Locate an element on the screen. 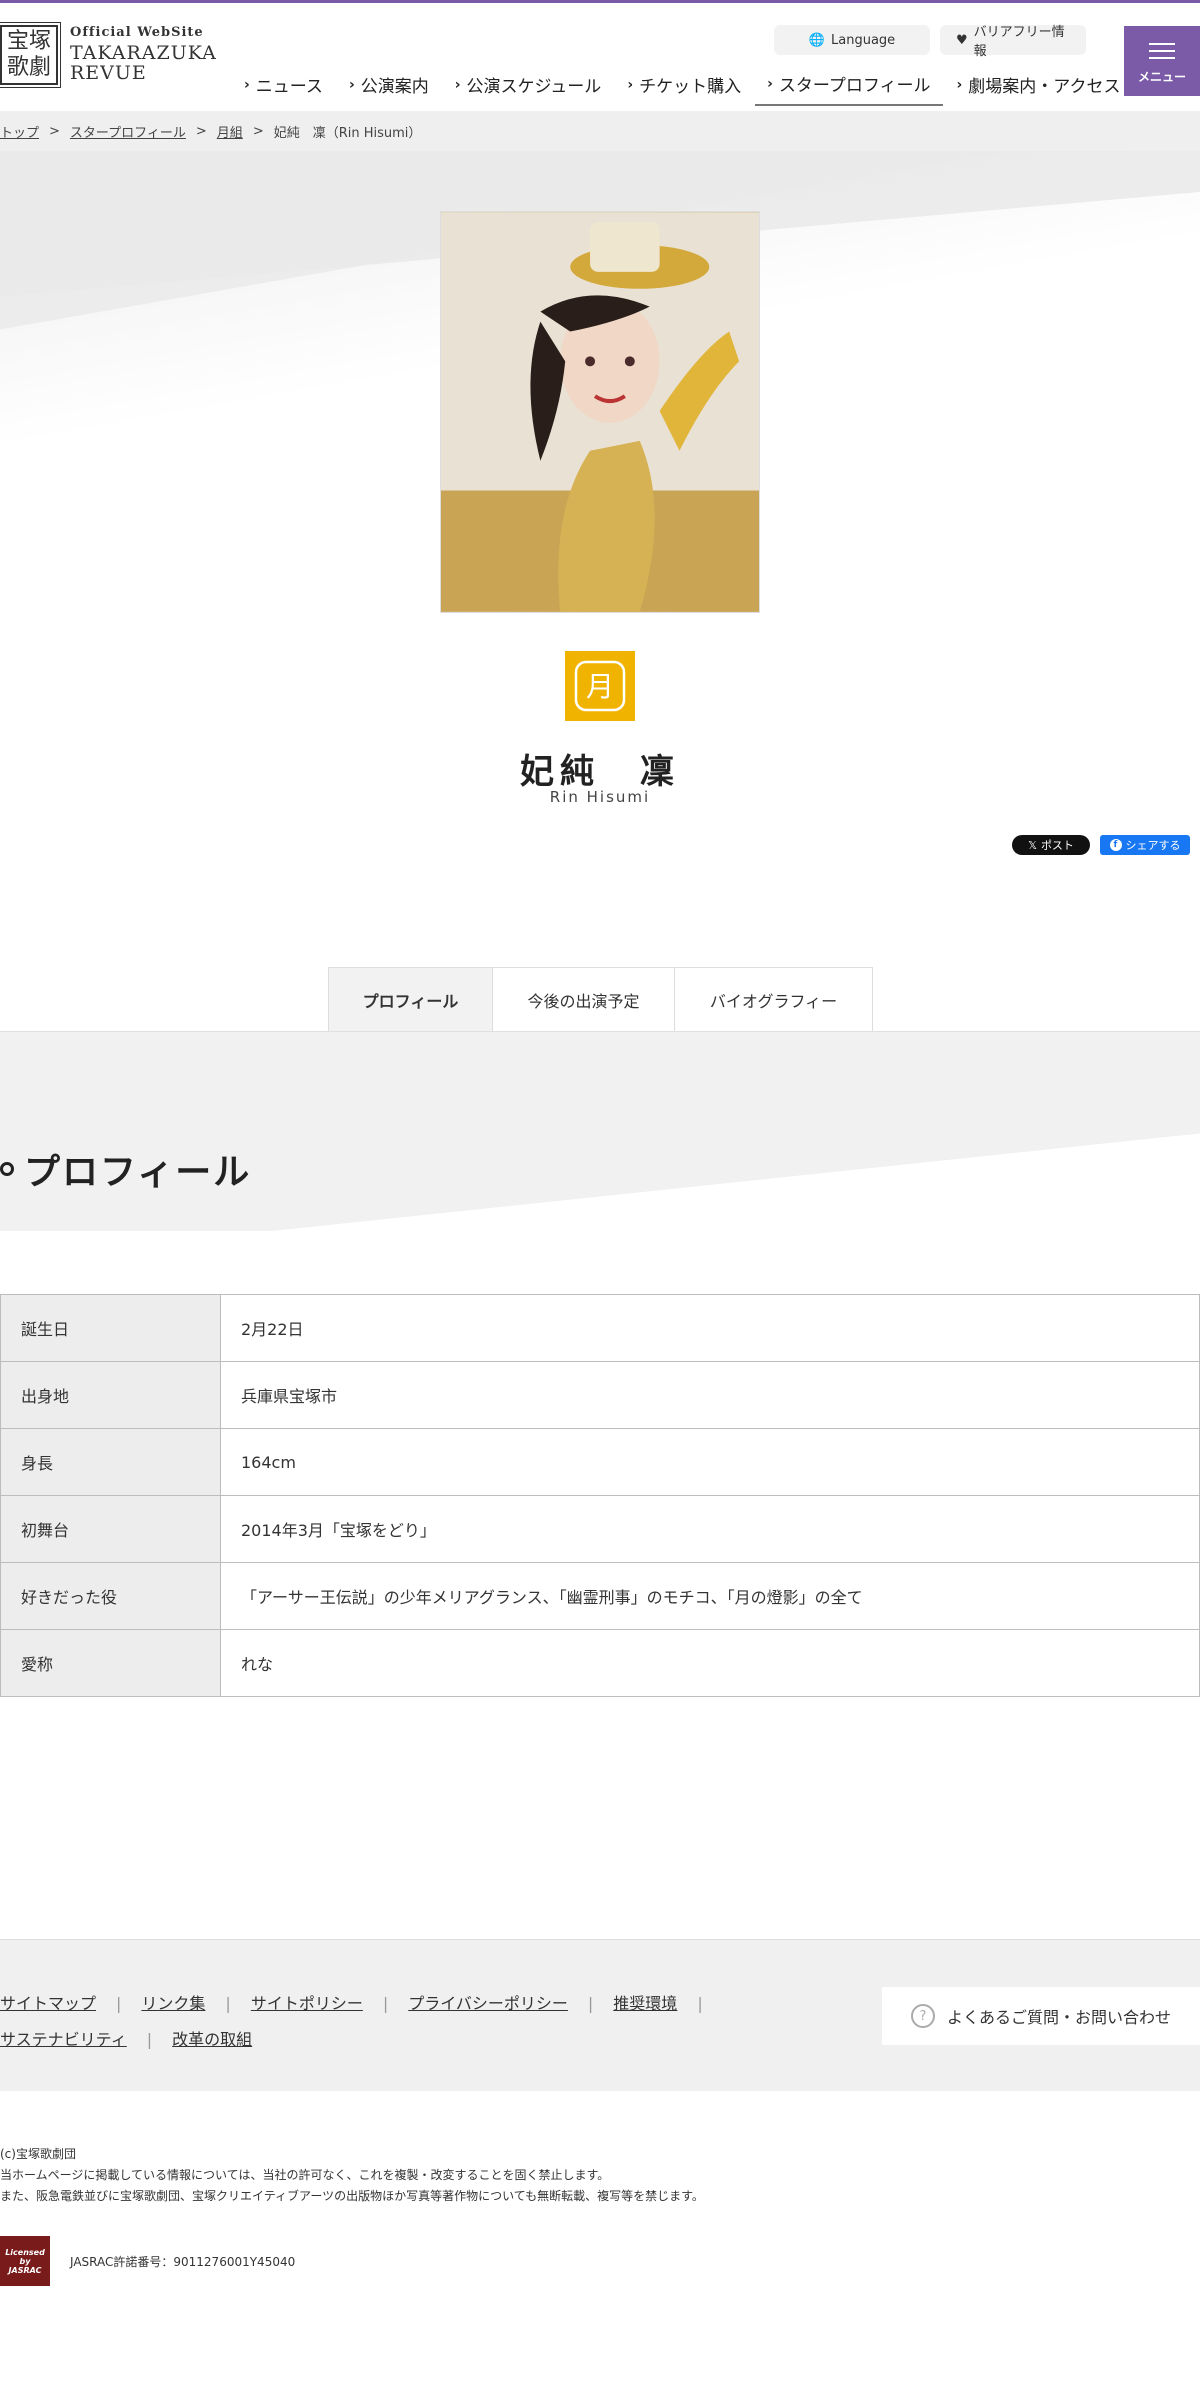 This screenshot has height=2388, width=1200. footer-links-row2: サステナビリティ | 改革の取組 is located at coordinates (380, 2040).